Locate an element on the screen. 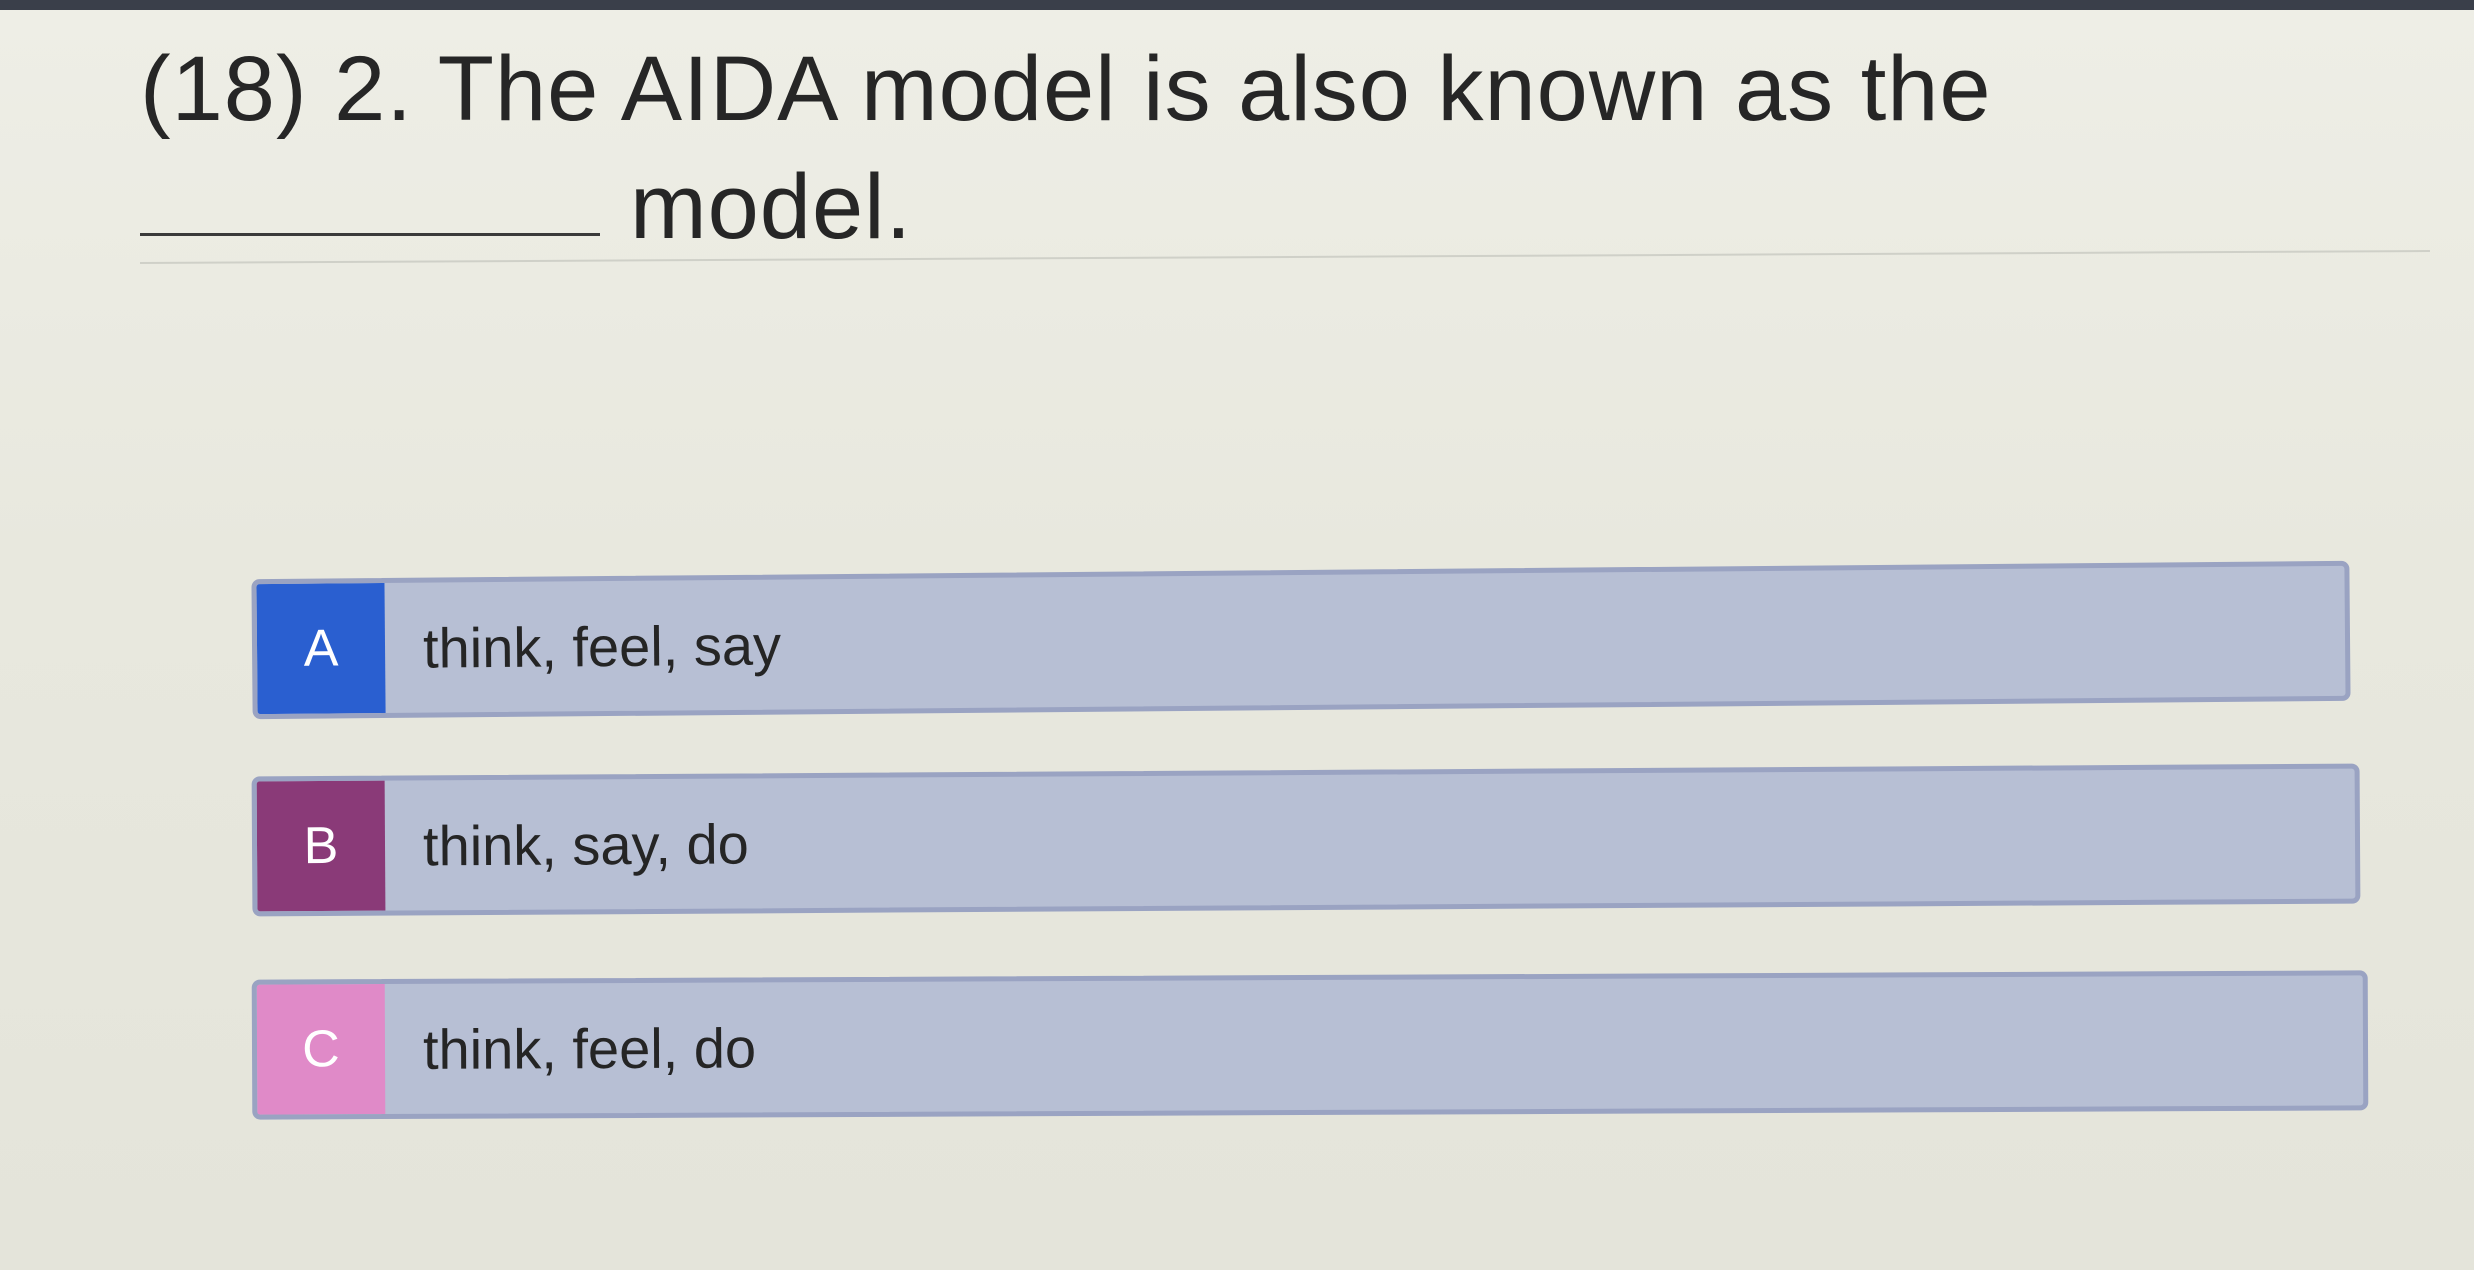 The height and width of the screenshot is (1270, 2474). answer-option-b-text: think, say, do is located at coordinates (586, 844).